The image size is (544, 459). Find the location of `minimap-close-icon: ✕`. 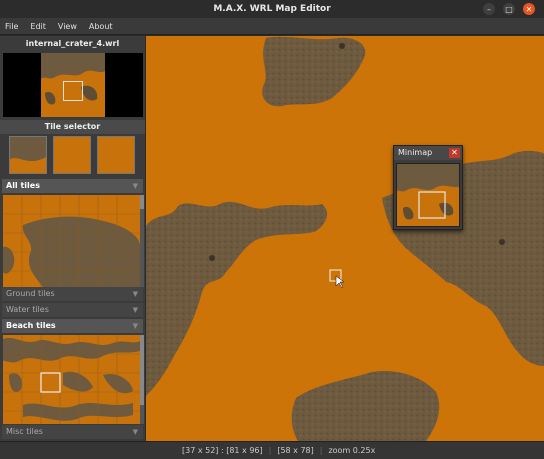

minimap-close-icon: ✕ is located at coordinates (454, 153).